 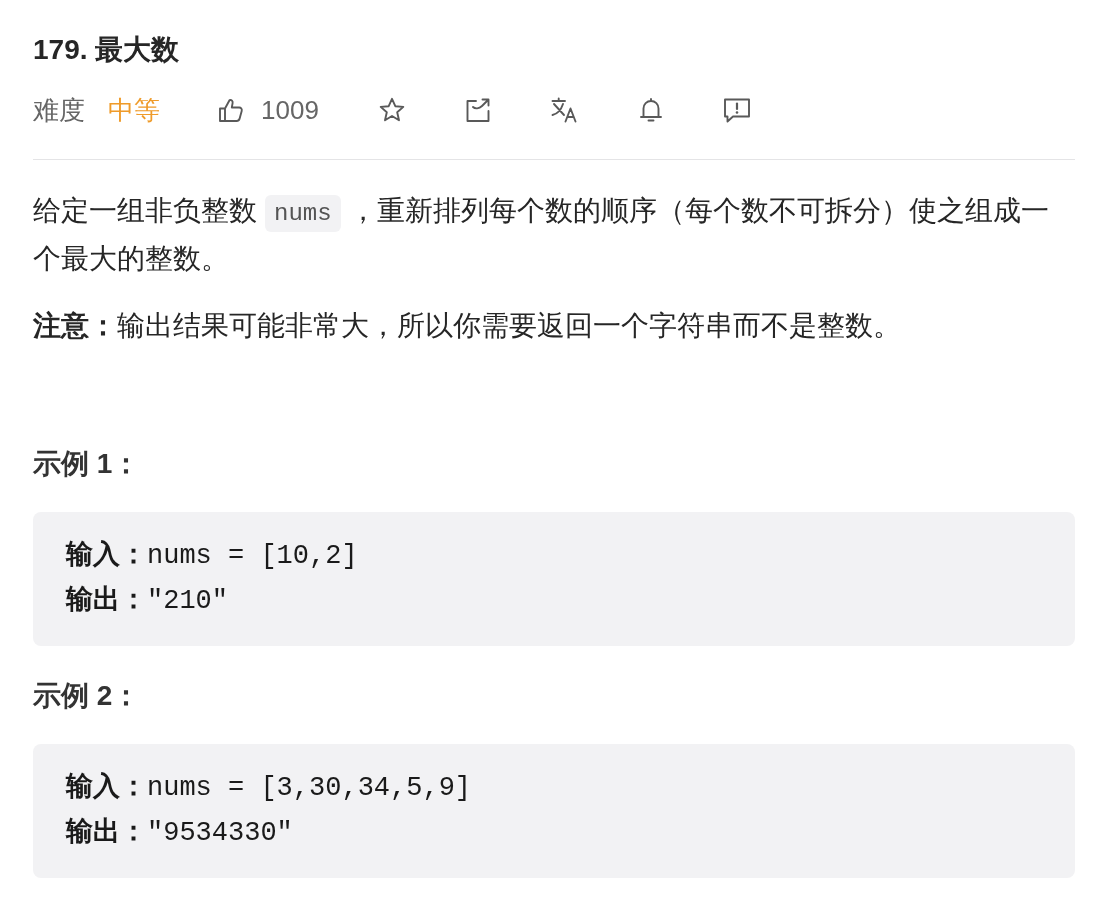 What do you see at coordinates (134, 110) in the screenshot?
I see `difficulty-value: 中等` at bounding box center [134, 110].